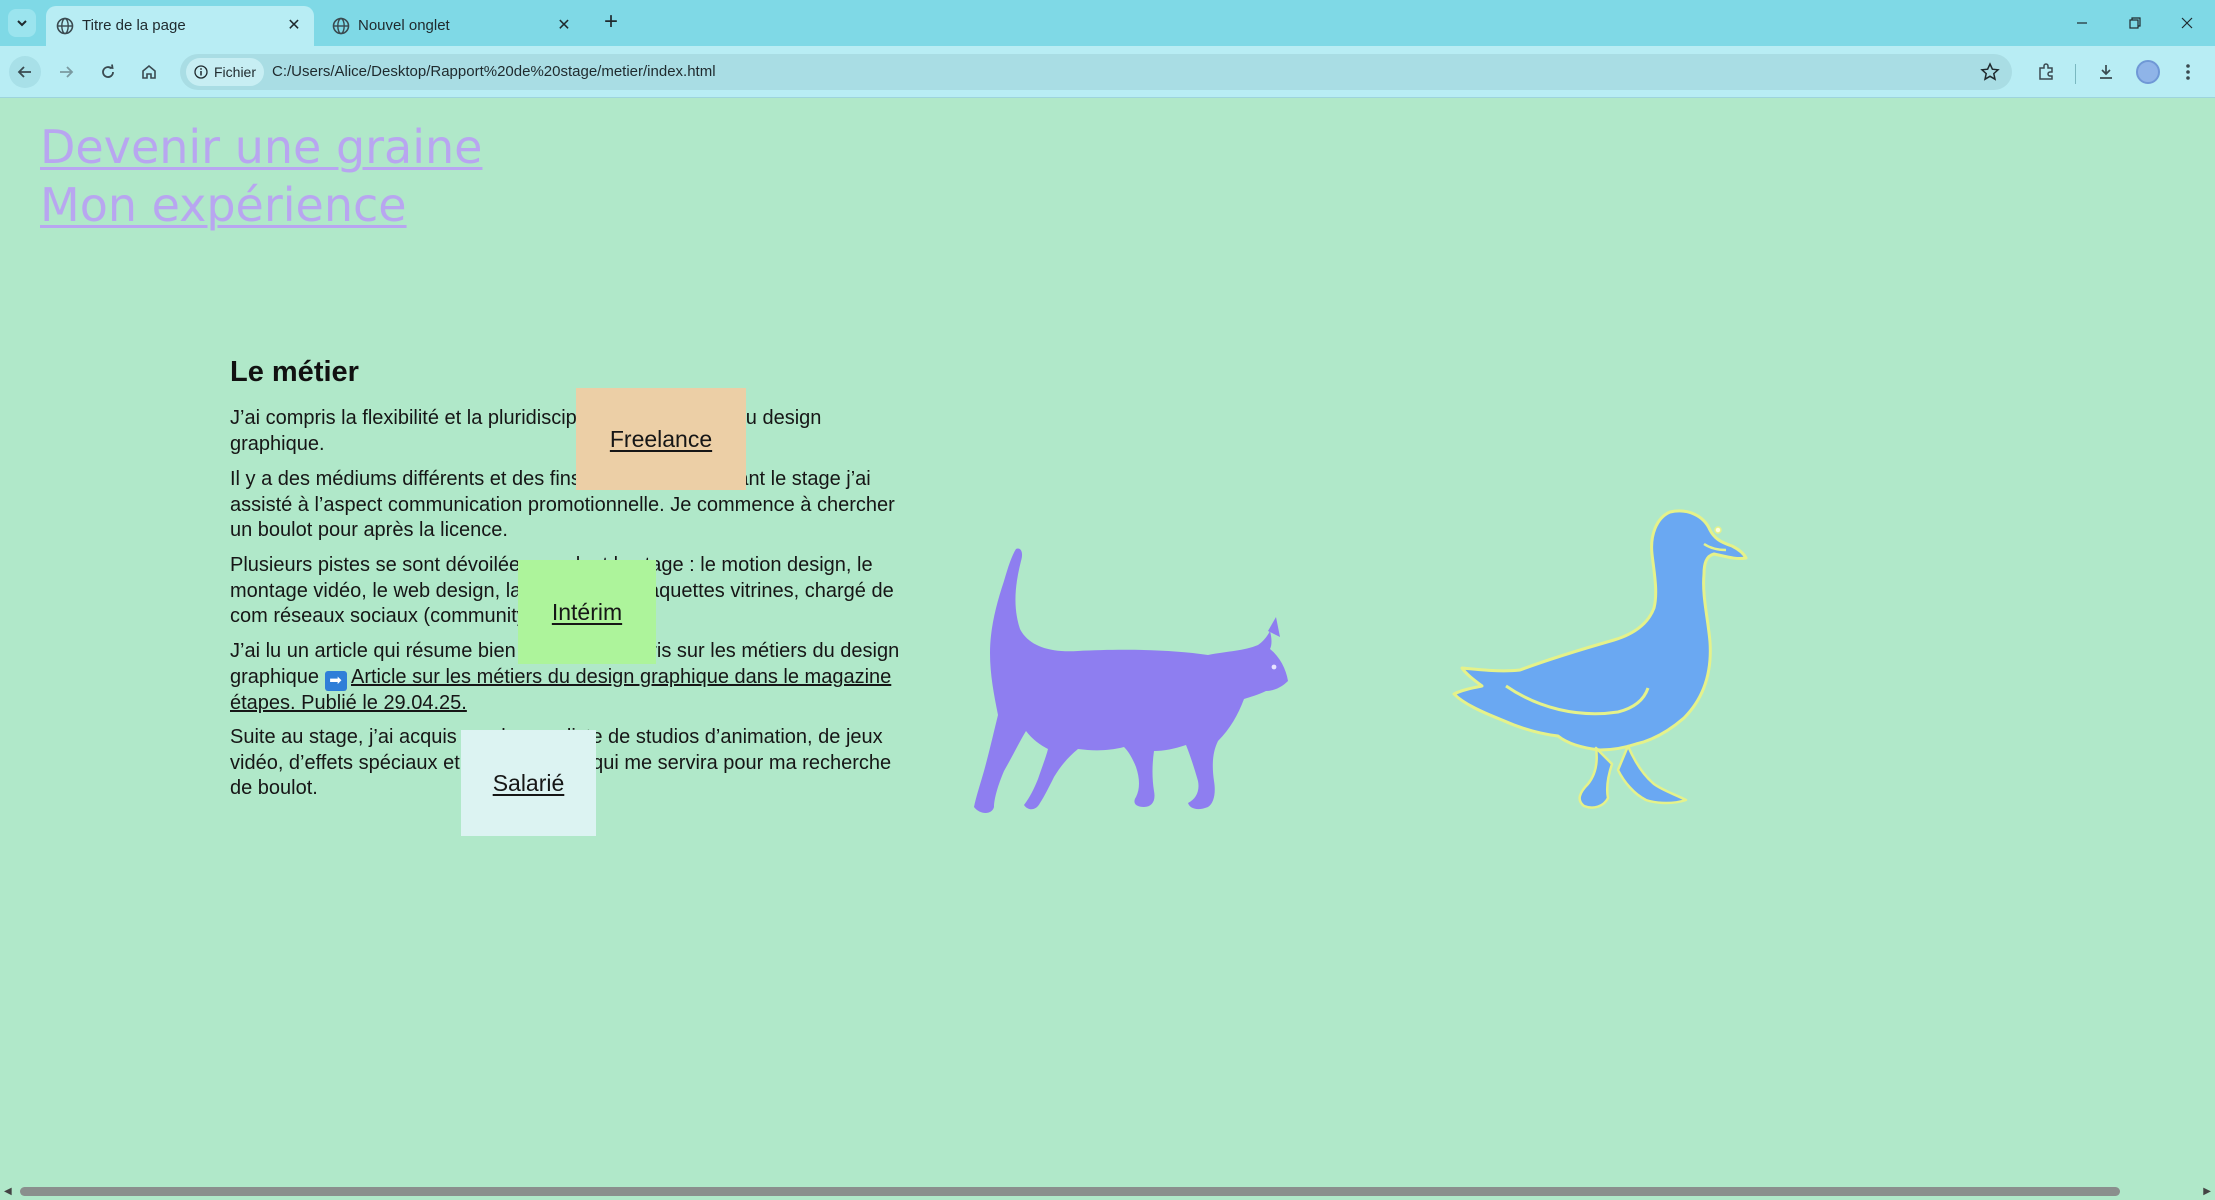 Image resolution: width=2215 pixels, height=1200 pixels. I want to click on menu-button, so click(2188, 72).